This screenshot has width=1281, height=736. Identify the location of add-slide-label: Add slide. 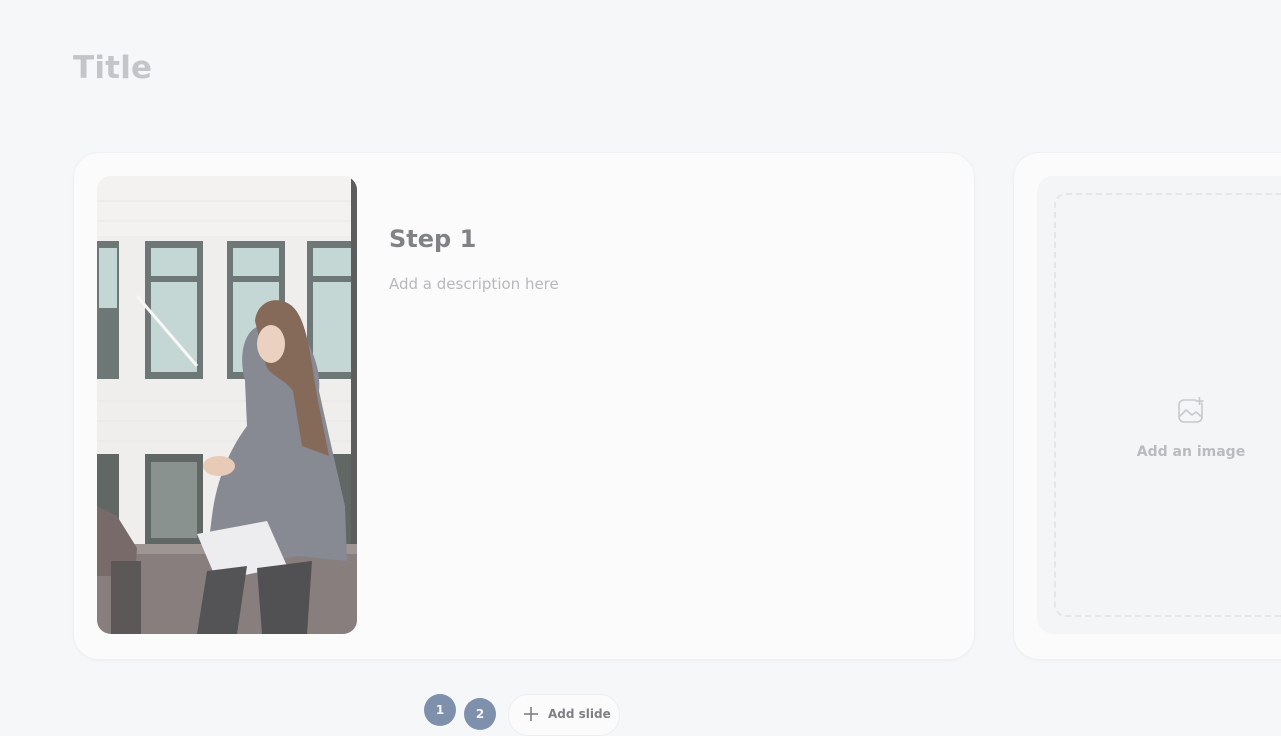
(579, 714).